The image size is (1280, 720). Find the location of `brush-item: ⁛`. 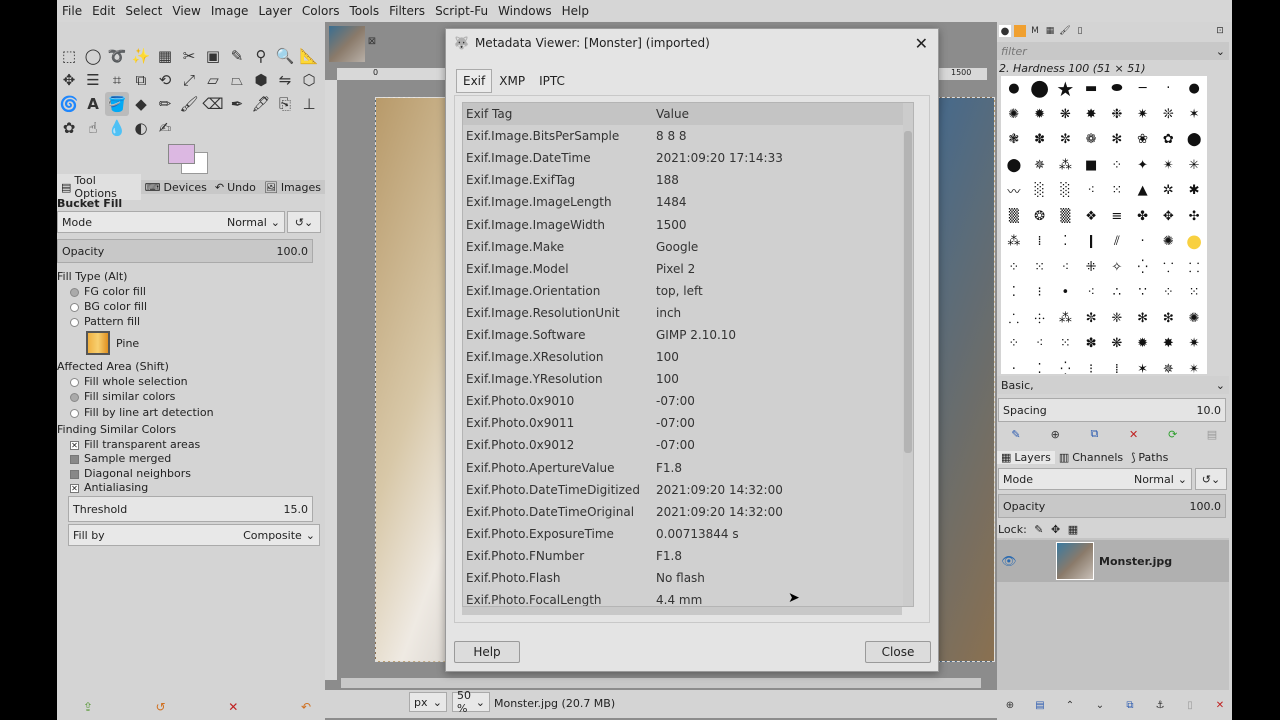

brush-item: ⁛ is located at coordinates (1143, 268).